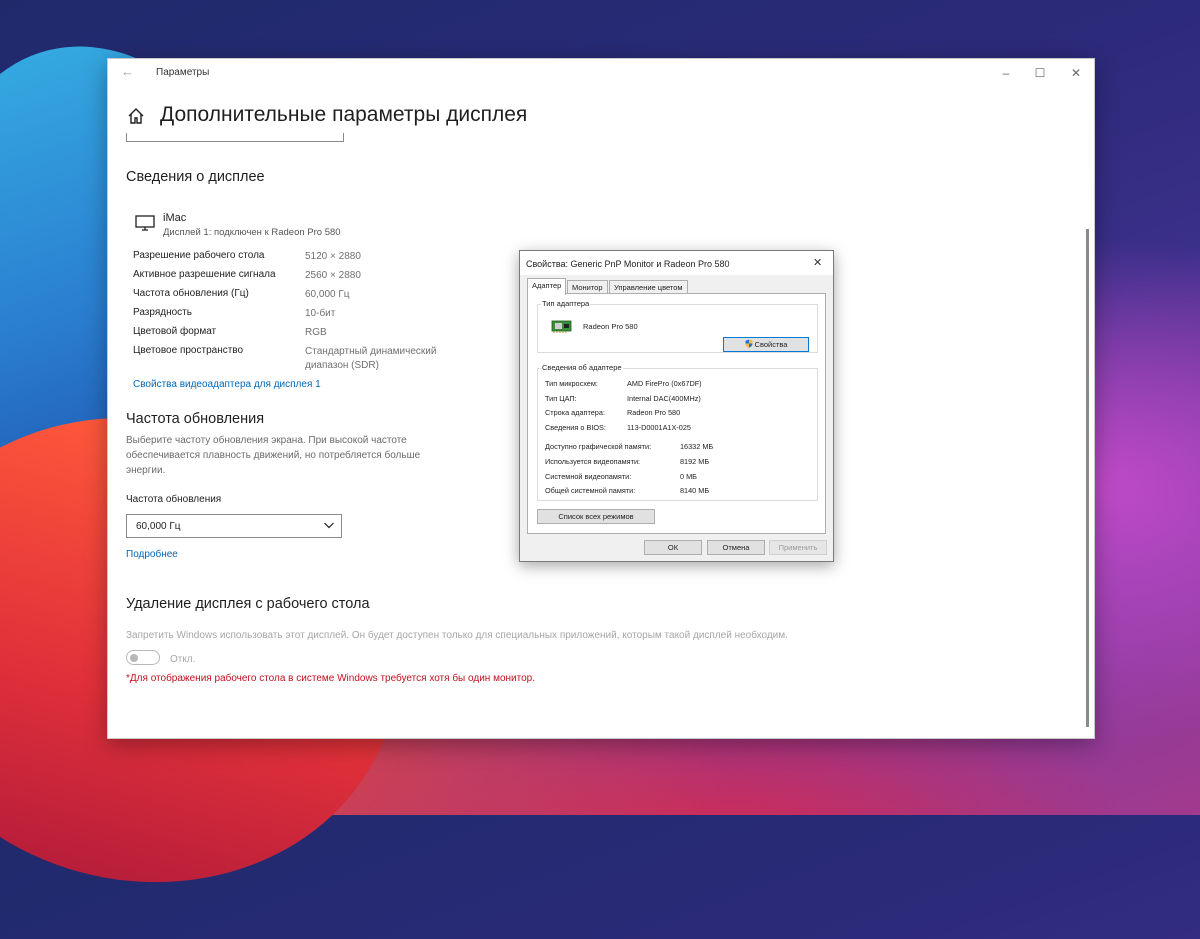 The width and height of the screenshot is (1200, 939). Describe the element at coordinates (344, 114) in the screenshot. I see `page-title: Дополнительные параметры дисплея` at that location.